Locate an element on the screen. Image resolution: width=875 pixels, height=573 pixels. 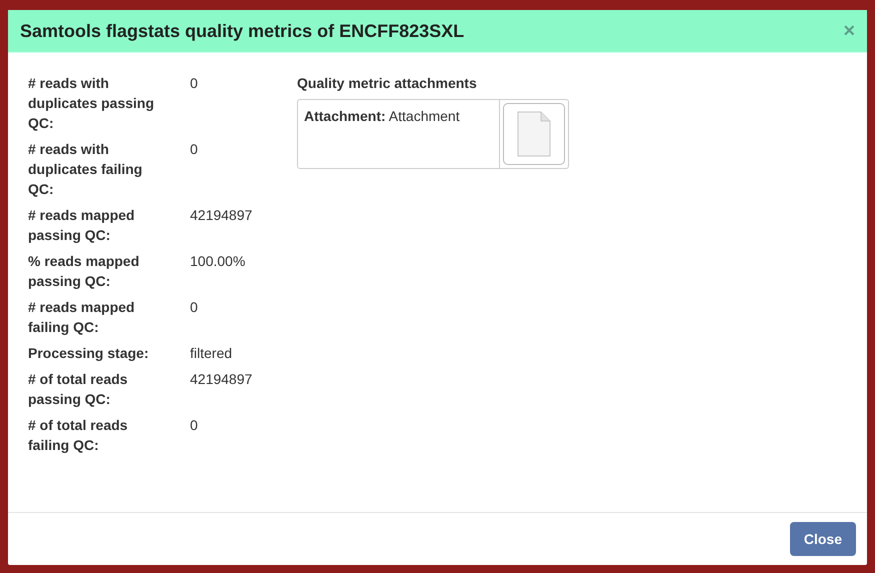
metric-label: Processing stage: is located at coordinates (89, 353).